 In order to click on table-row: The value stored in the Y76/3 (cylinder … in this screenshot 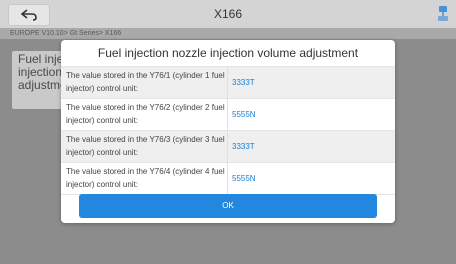, I will do `click(228, 147)`.